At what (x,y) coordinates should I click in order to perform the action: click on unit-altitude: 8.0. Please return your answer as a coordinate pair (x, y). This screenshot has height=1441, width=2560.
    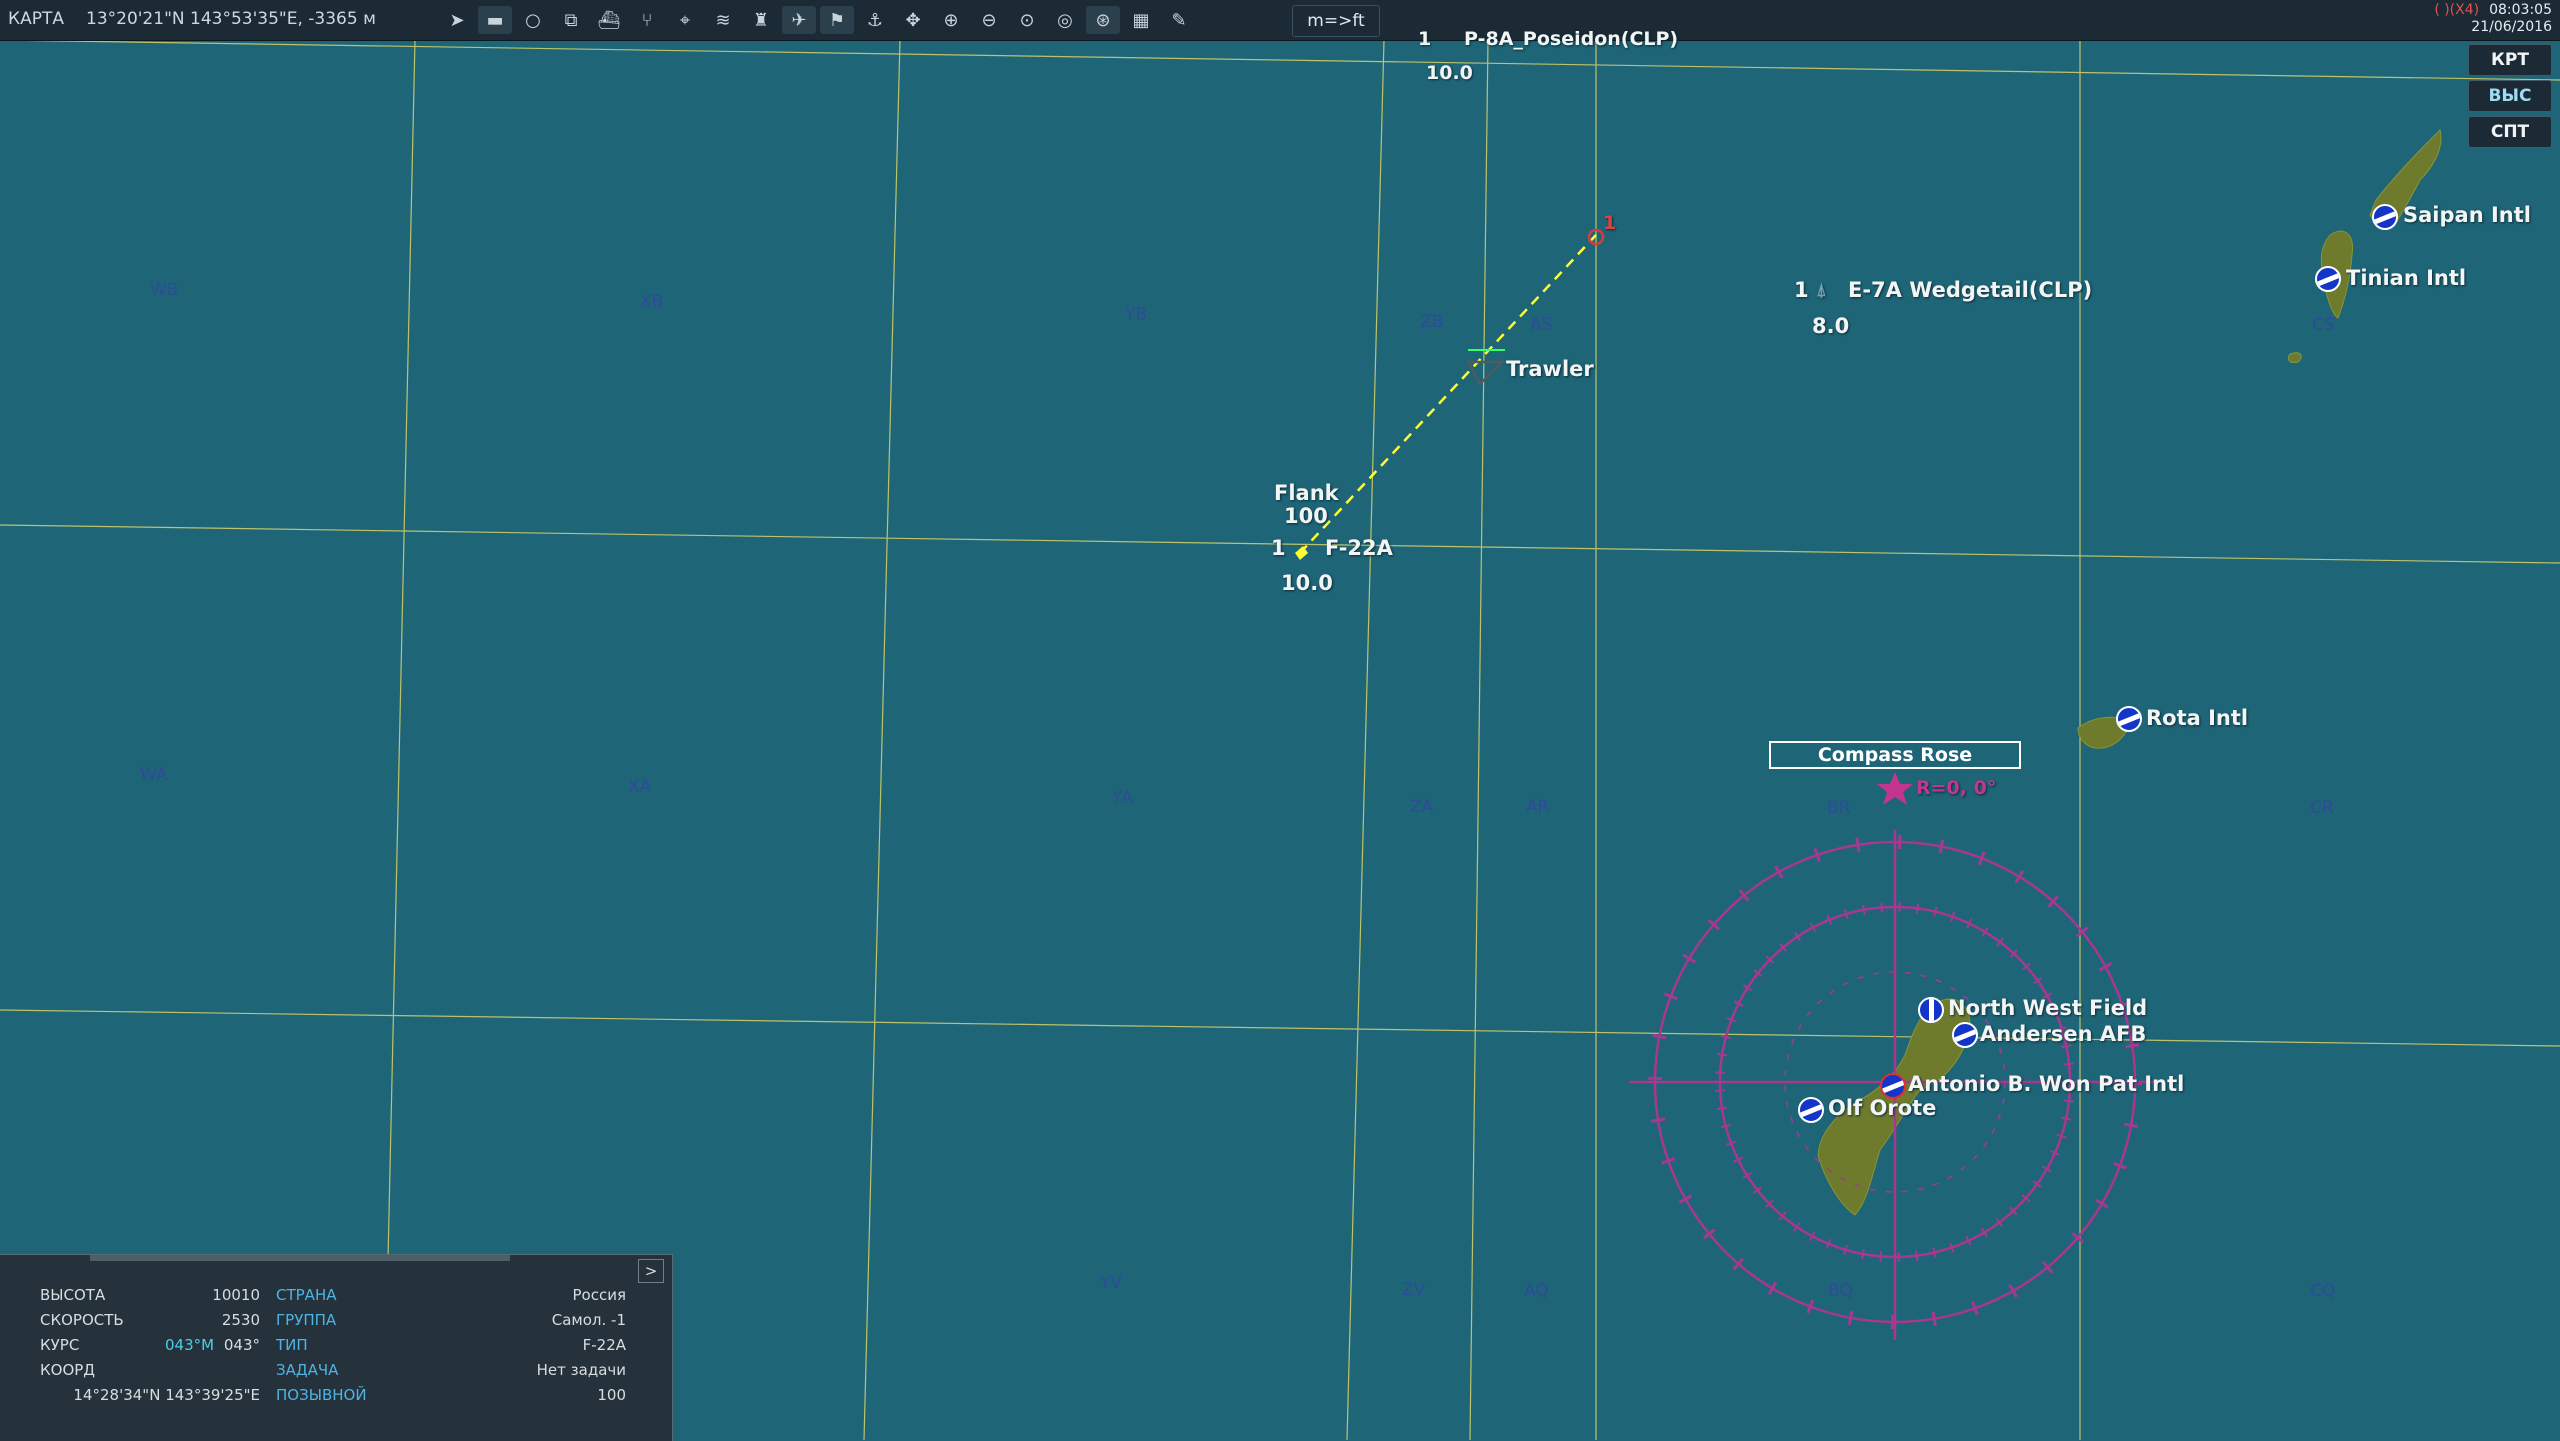
    Looking at the image, I should click on (1831, 326).